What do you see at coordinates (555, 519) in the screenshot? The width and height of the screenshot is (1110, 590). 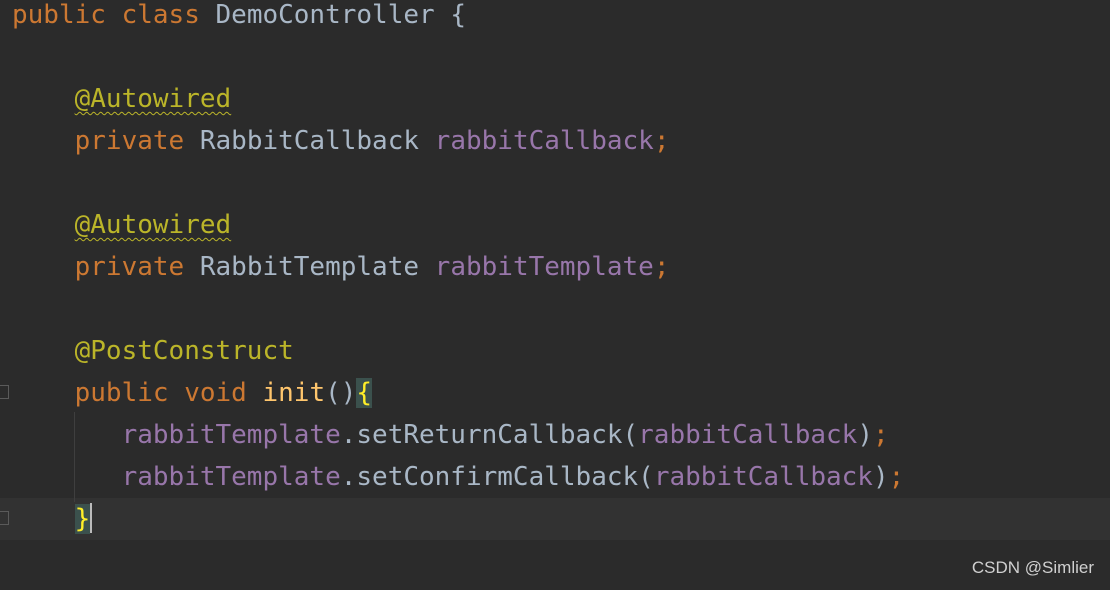 I see `current-code-line: }` at bounding box center [555, 519].